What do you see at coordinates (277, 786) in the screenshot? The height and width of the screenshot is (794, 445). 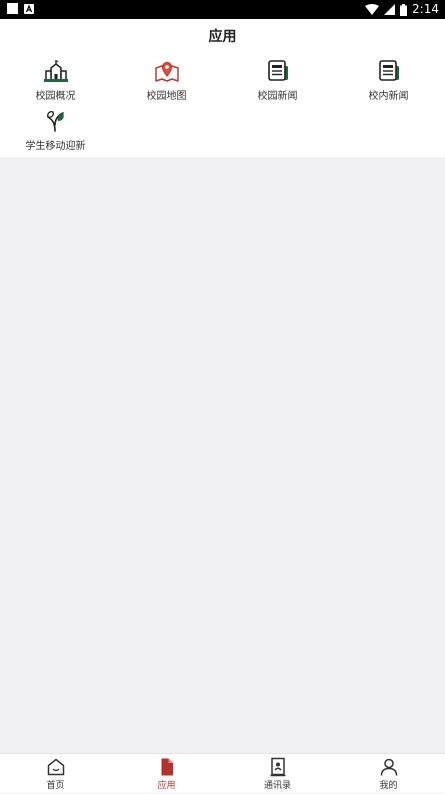 I see `tab-label: 通讯录` at bounding box center [277, 786].